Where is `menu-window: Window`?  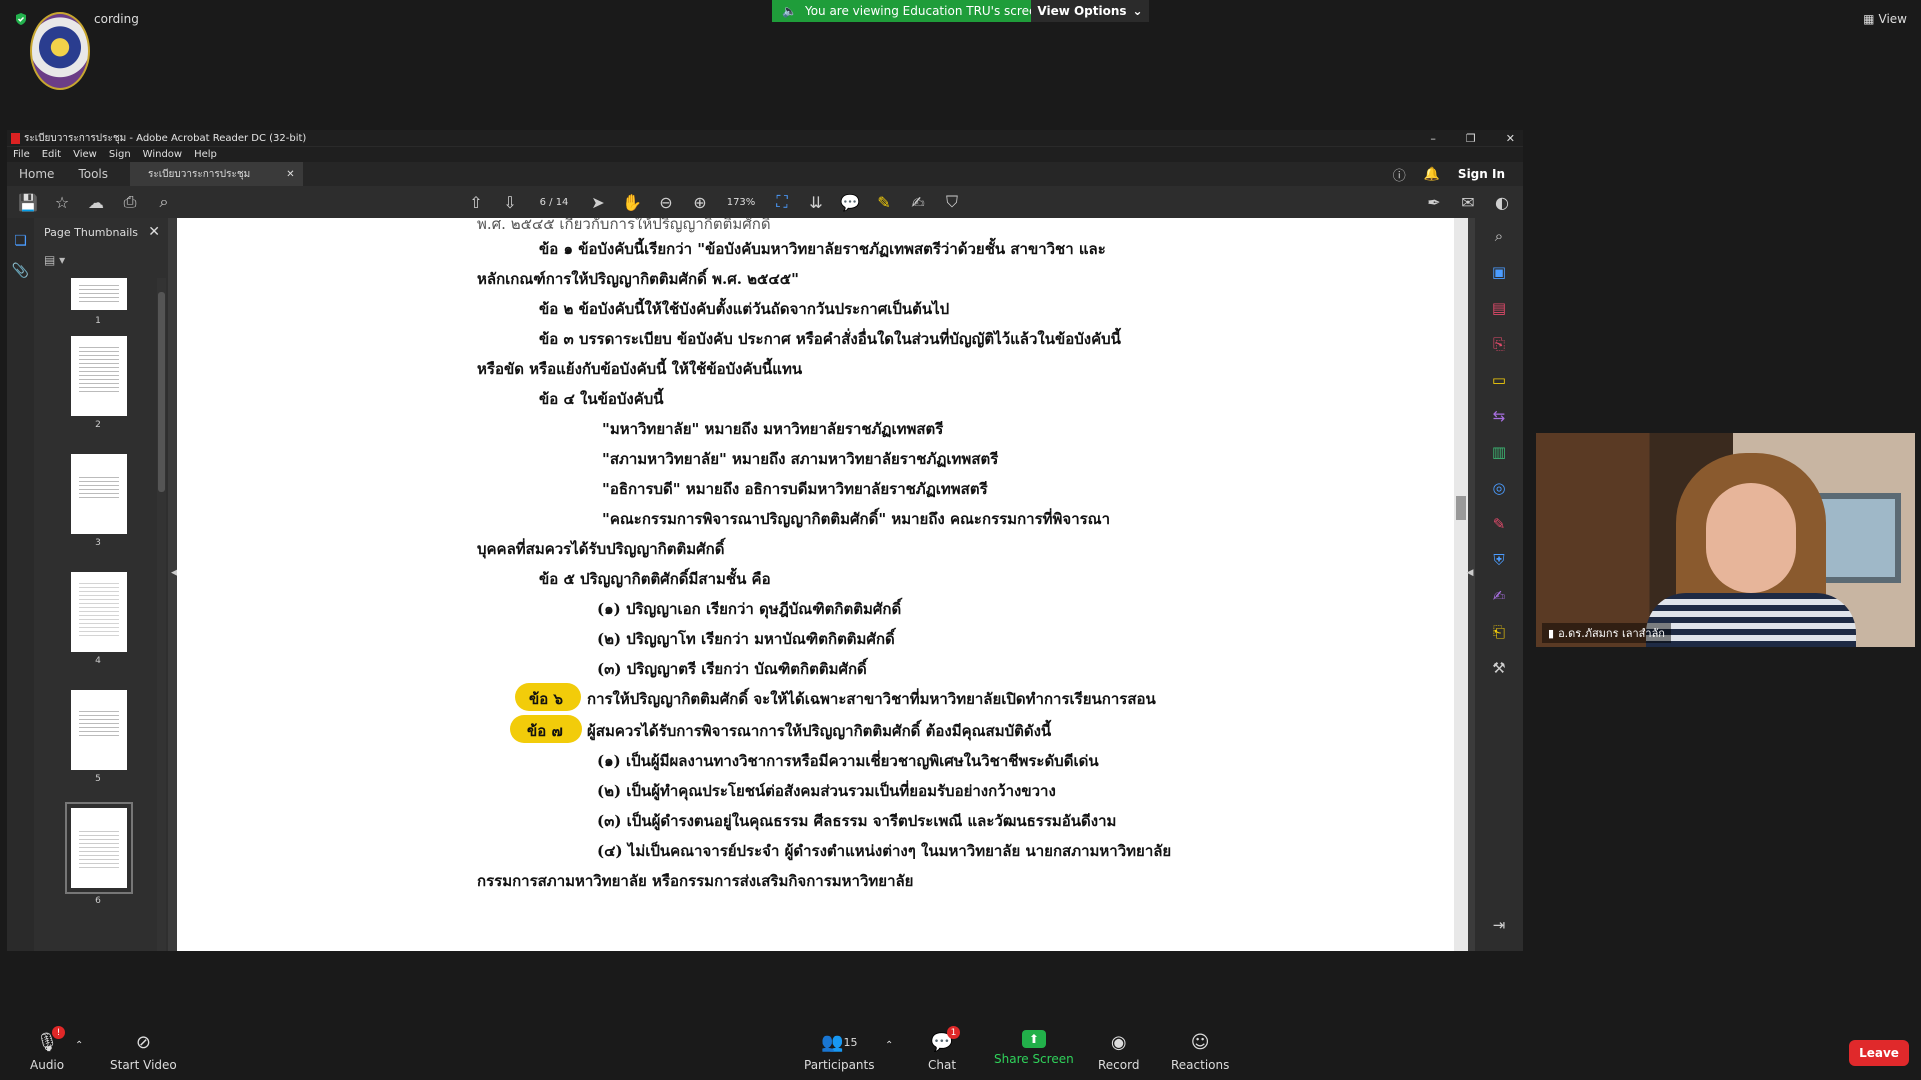 menu-window: Window is located at coordinates (162, 154).